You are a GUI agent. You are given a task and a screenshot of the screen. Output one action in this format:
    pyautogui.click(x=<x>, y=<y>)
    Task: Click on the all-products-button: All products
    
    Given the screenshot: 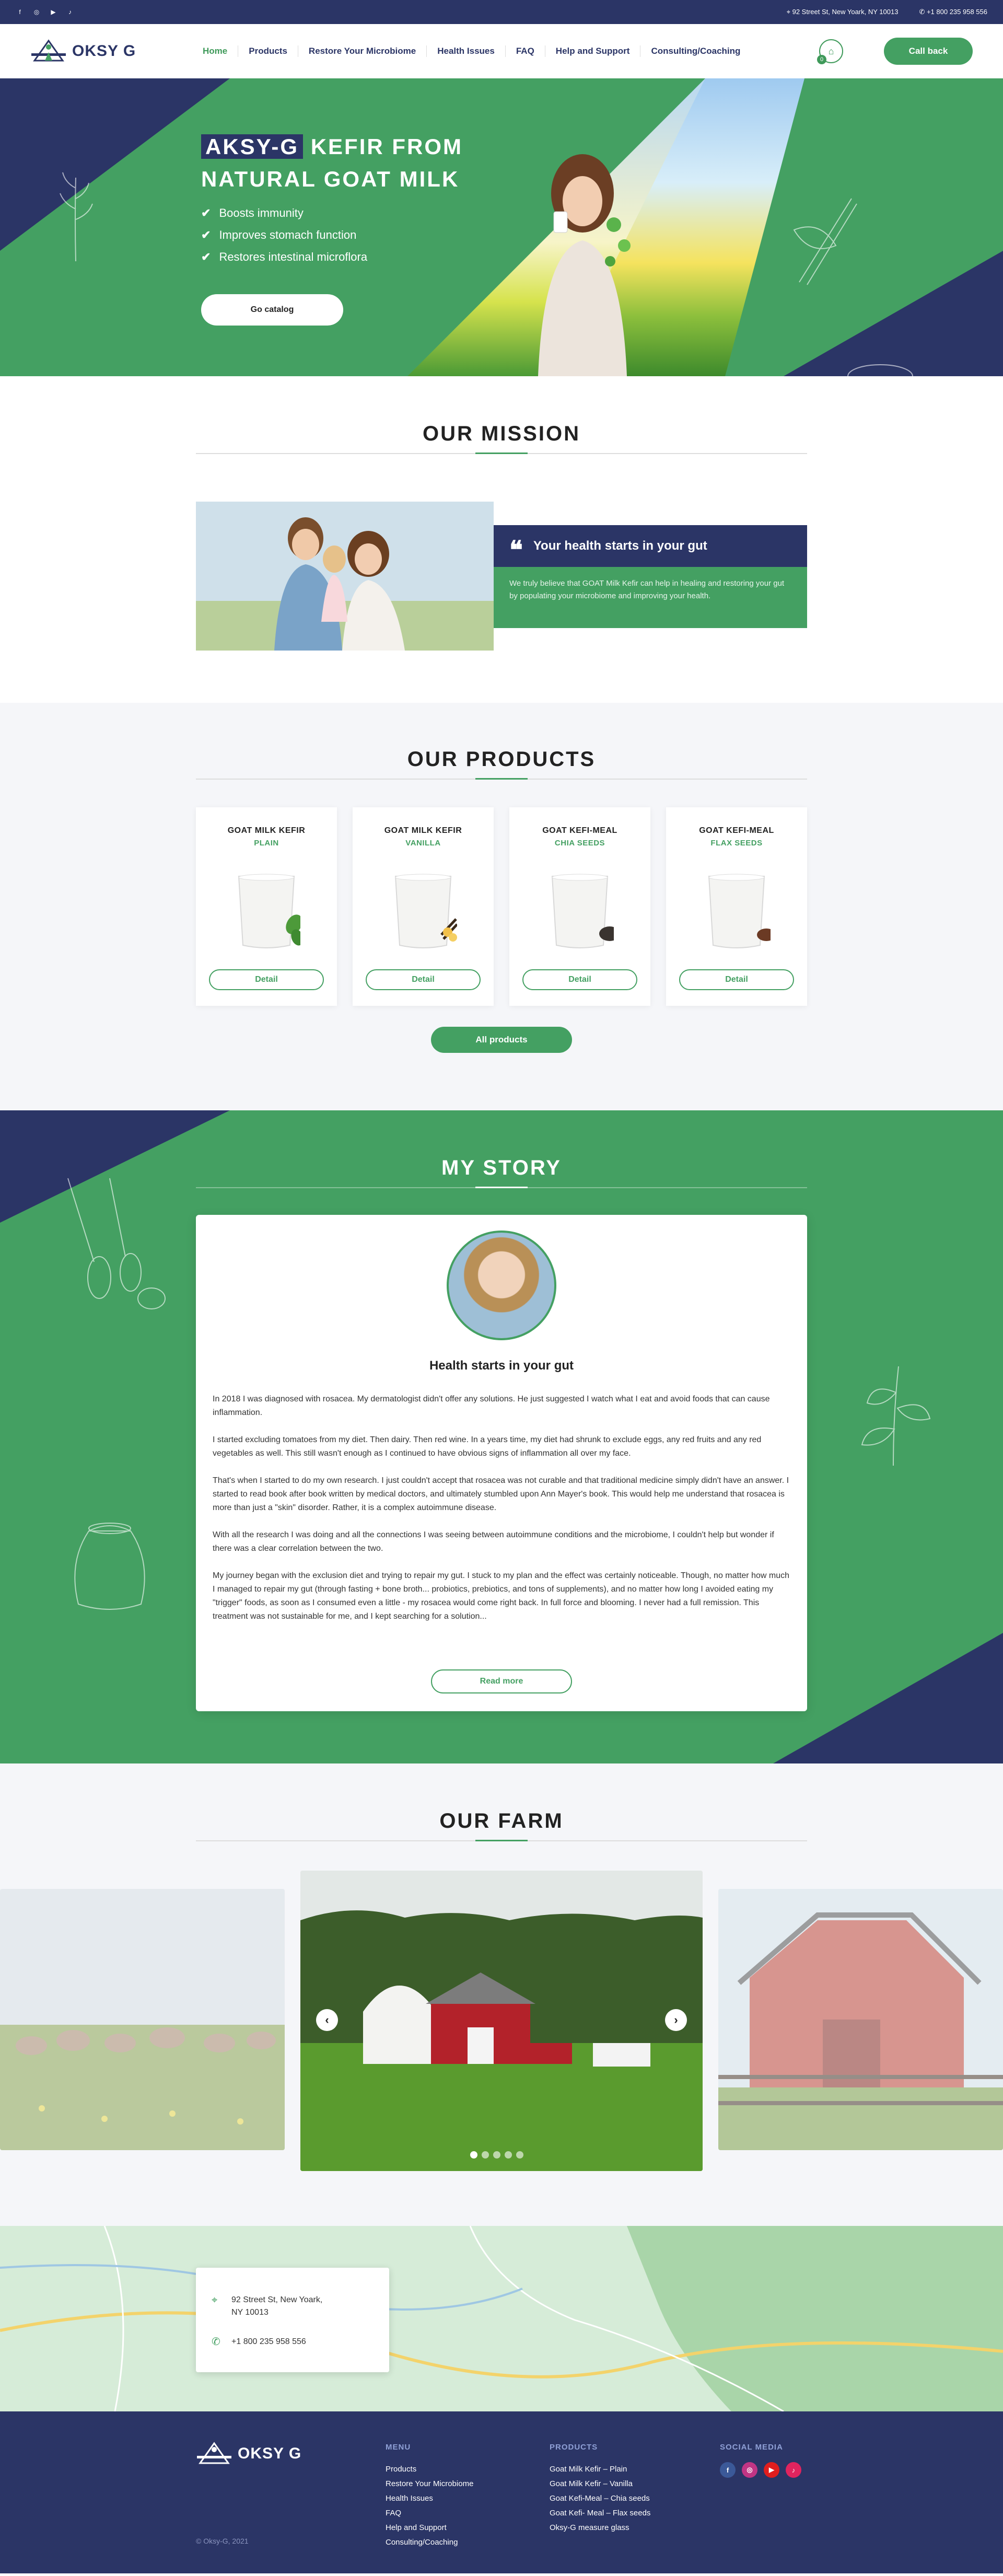 What is the action you would take?
    pyautogui.click(x=501, y=1040)
    